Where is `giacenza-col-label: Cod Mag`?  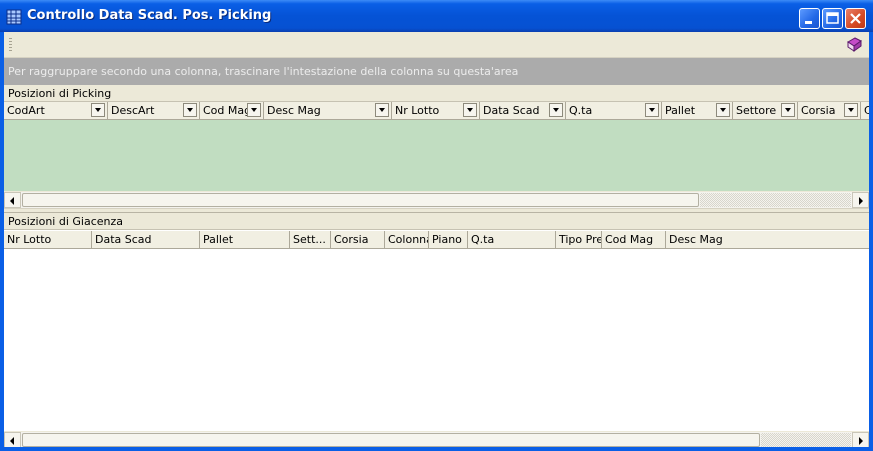 giacenza-col-label: Cod Mag is located at coordinates (629, 239).